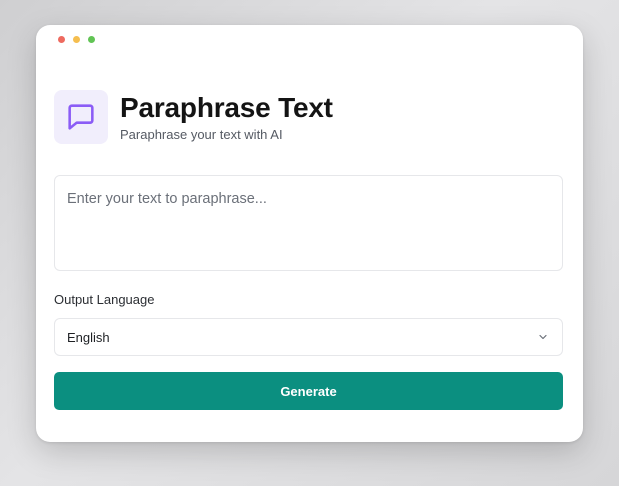 Image resolution: width=619 pixels, height=486 pixels. What do you see at coordinates (543, 337) in the screenshot?
I see `chevron-down-icon` at bounding box center [543, 337].